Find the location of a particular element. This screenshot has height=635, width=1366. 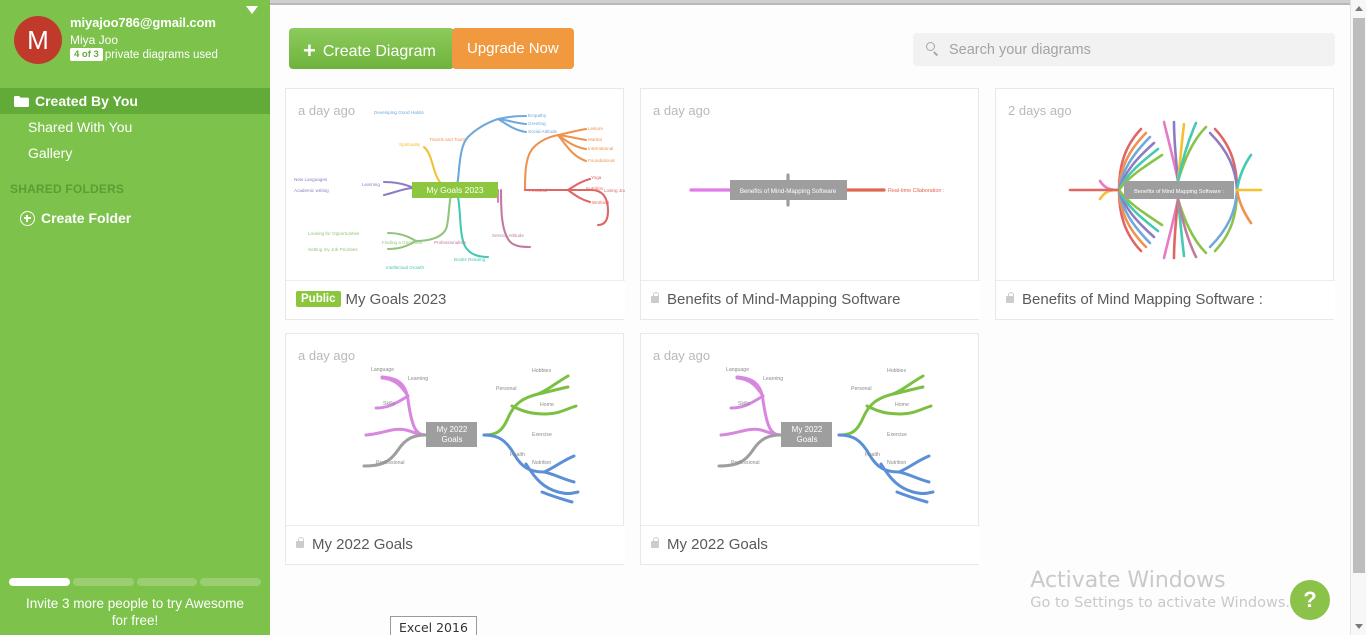

scroll-up-arrow-icon is located at coordinates (1358, 8).